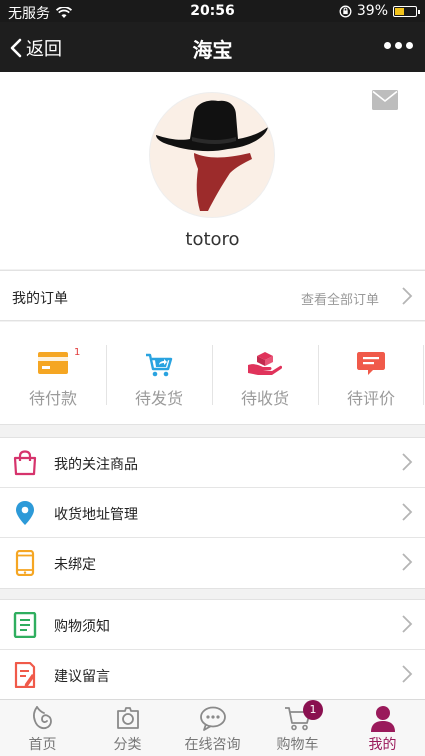 This screenshot has width=425, height=756. What do you see at coordinates (77, 352) in the screenshot?
I see `pending-payment-badge: 1` at bounding box center [77, 352].